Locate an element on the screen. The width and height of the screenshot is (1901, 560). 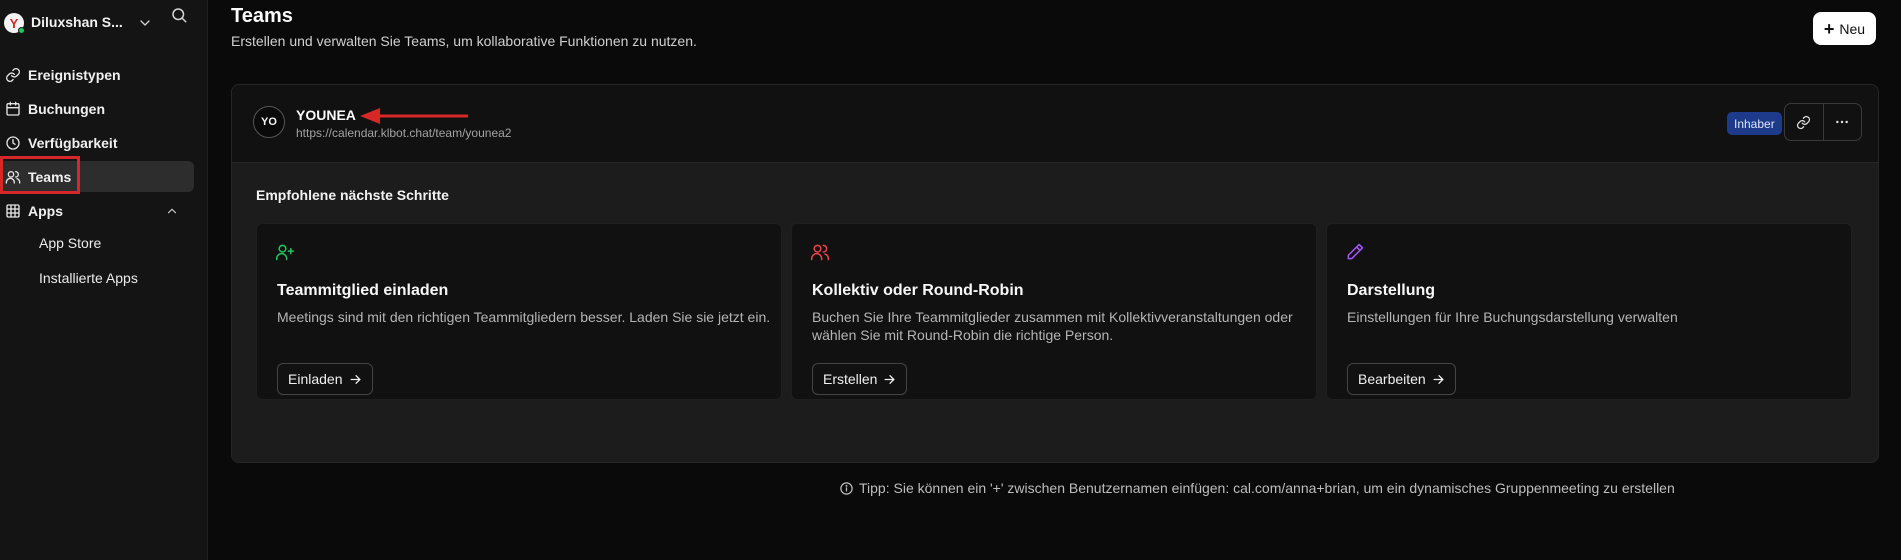
sidebar-subitem-app-store: App Store is located at coordinates (70, 243).